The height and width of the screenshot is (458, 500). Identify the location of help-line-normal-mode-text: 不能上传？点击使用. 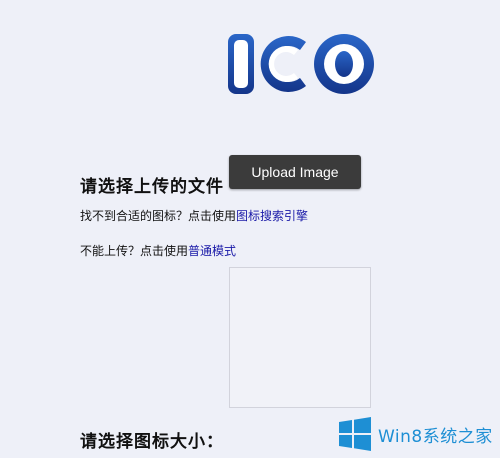
(134, 251).